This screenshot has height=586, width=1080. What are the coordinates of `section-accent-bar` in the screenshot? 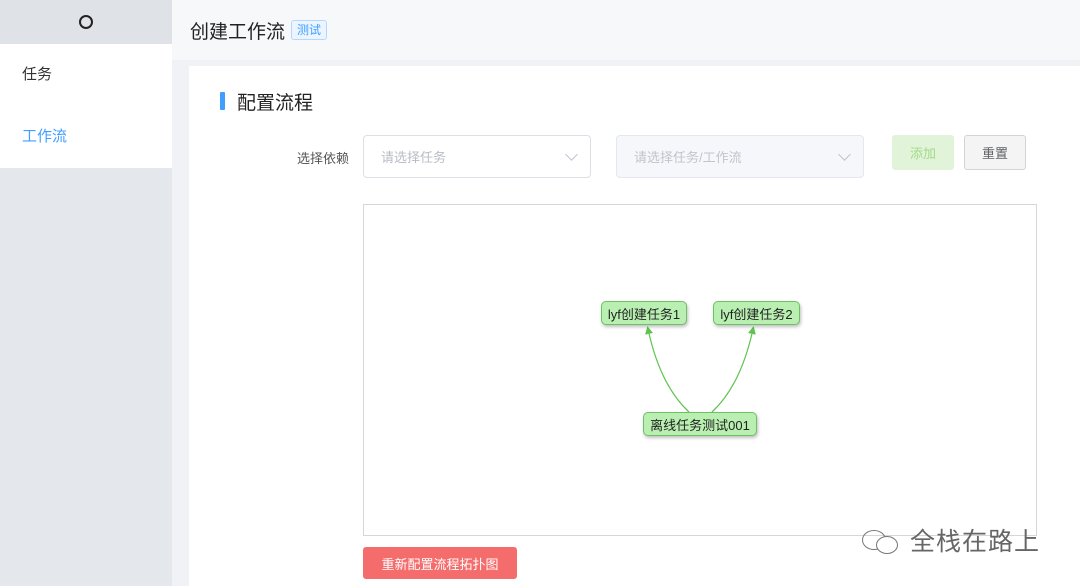 It's located at (222, 101).